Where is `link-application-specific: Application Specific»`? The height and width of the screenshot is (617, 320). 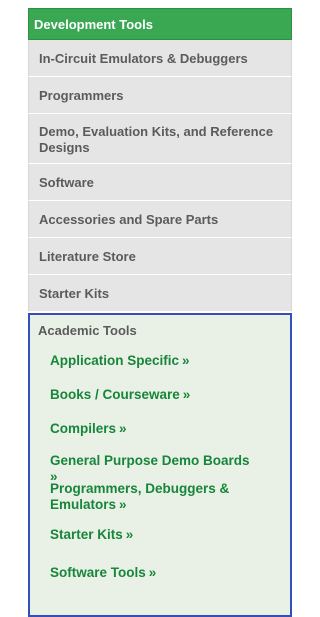
link-application-specific: Application Specific» is located at coordinates (168, 361).